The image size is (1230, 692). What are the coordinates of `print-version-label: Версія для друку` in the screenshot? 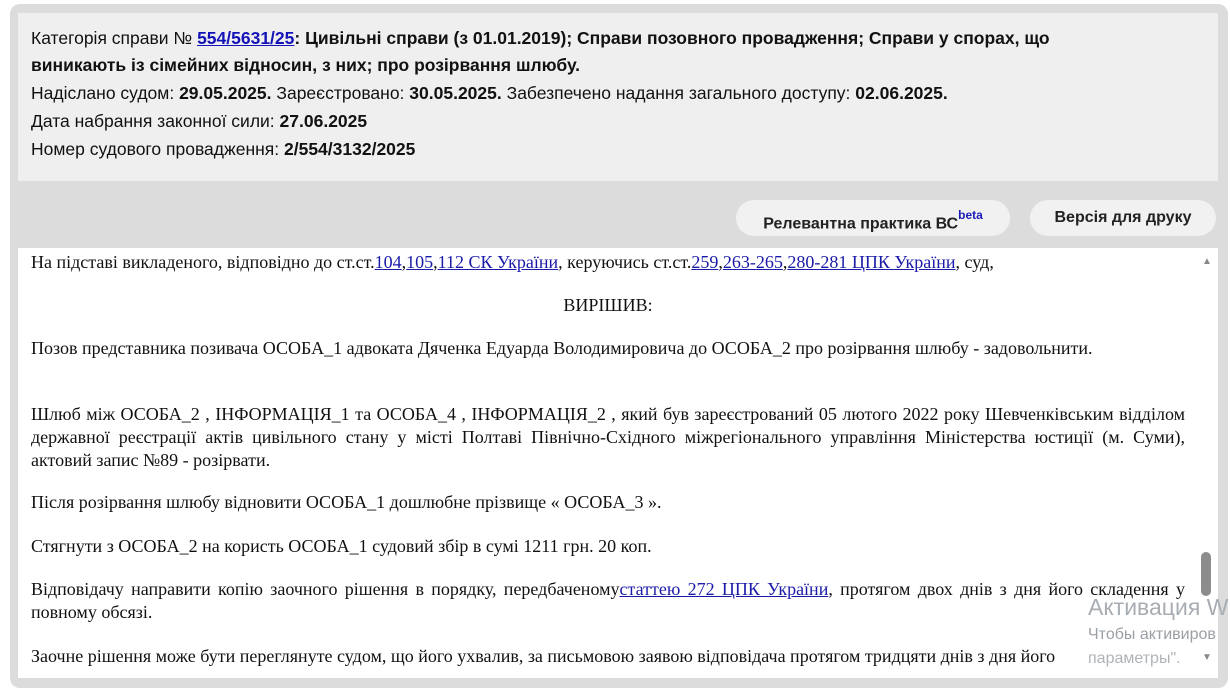 It's located at (1123, 217).